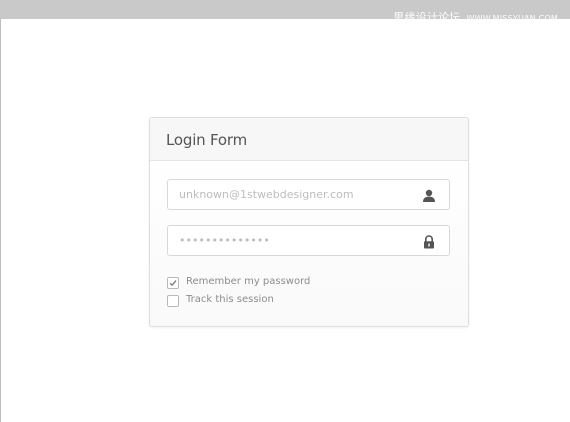  Describe the element at coordinates (230, 299) in the screenshot. I see `track-session-label: Track this session` at that location.